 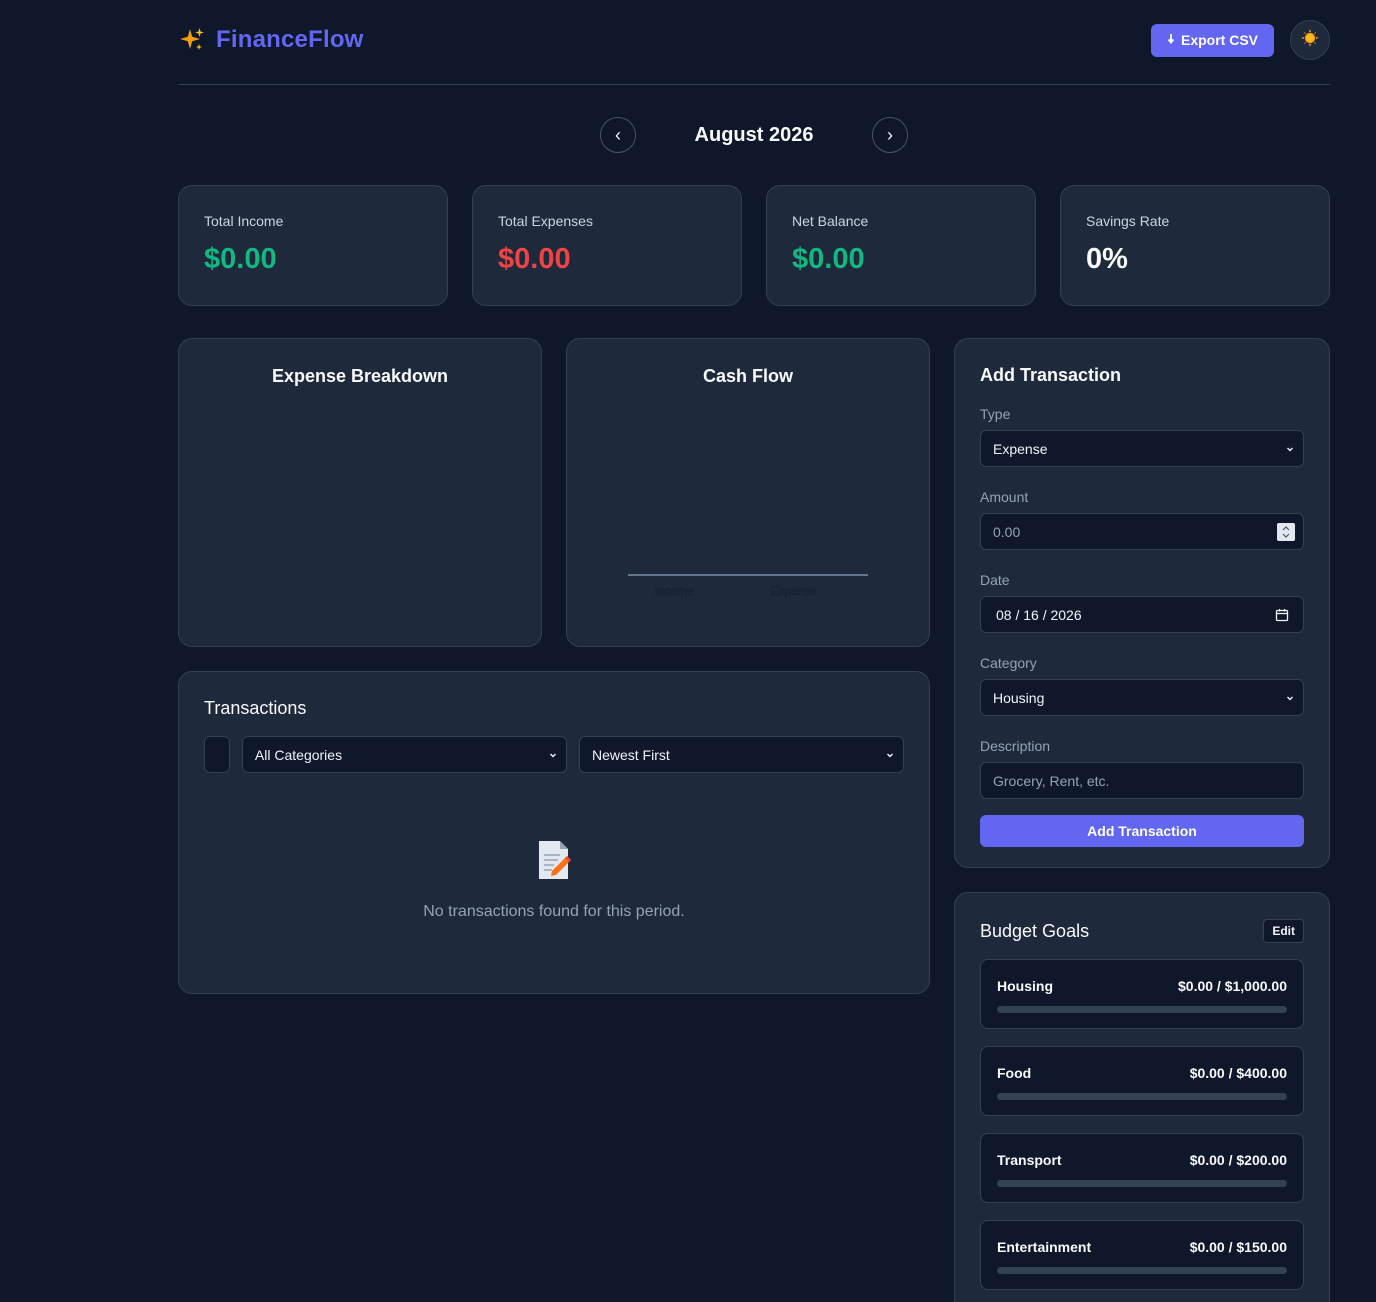 What do you see at coordinates (192, 40) in the screenshot?
I see `sparkles-icon` at bounding box center [192, 40].